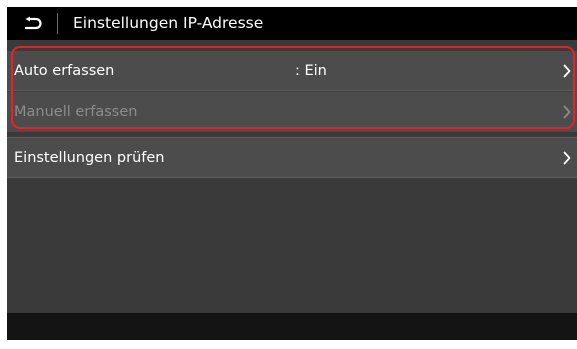 The image size is (577, 349). I want to click on row-auto-erfassen: Auto erfassen : Ein, so click(292, 71).